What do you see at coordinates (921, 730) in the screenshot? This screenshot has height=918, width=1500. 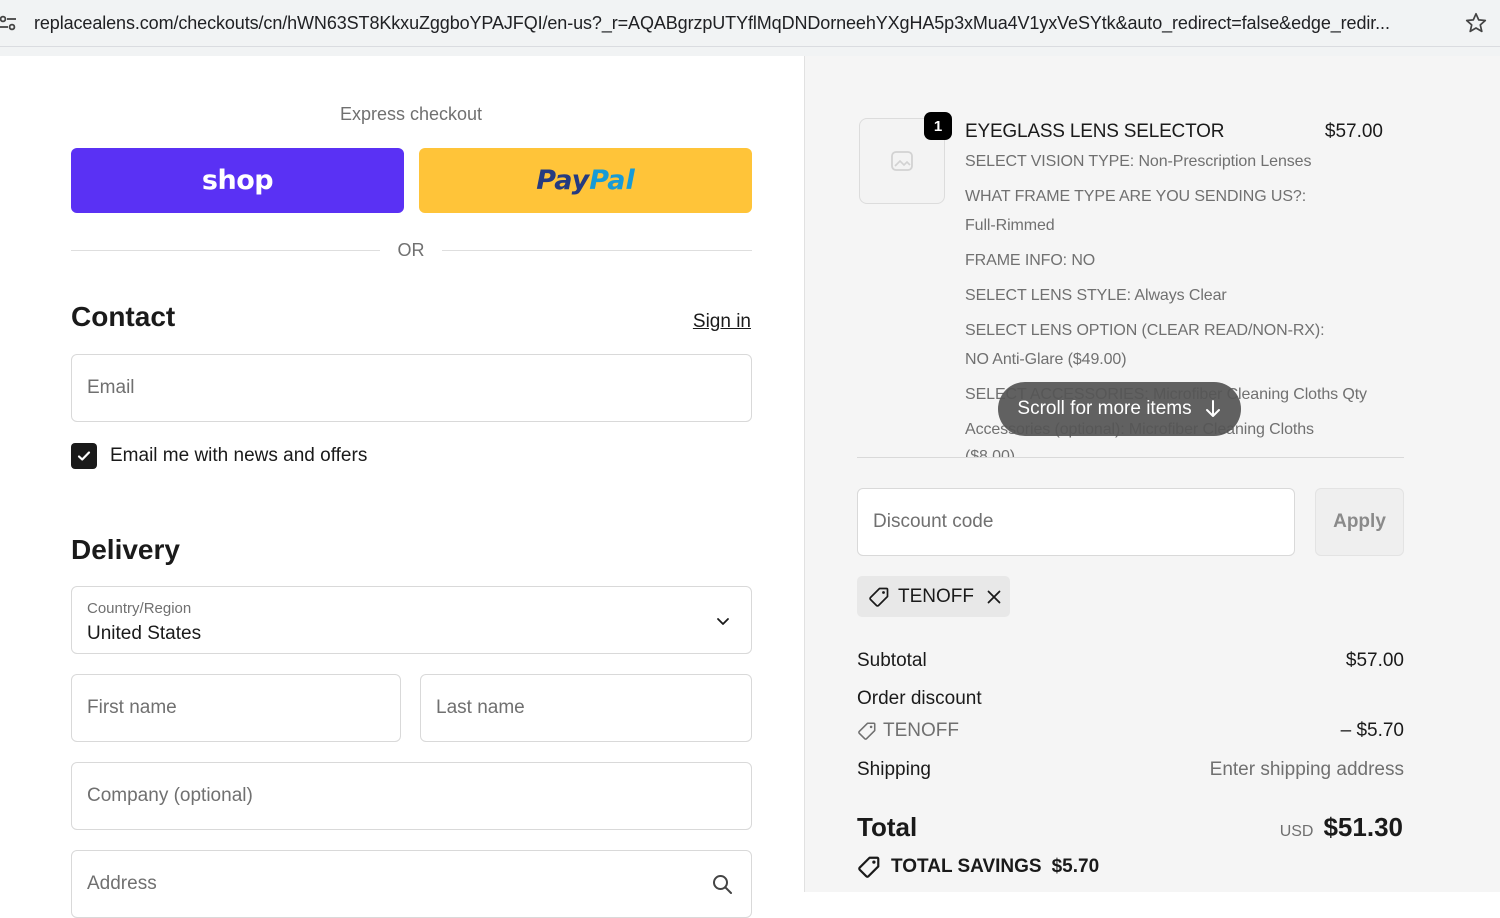 I see `discount-code-name: TENOFF` at bounding box center [921, 730].